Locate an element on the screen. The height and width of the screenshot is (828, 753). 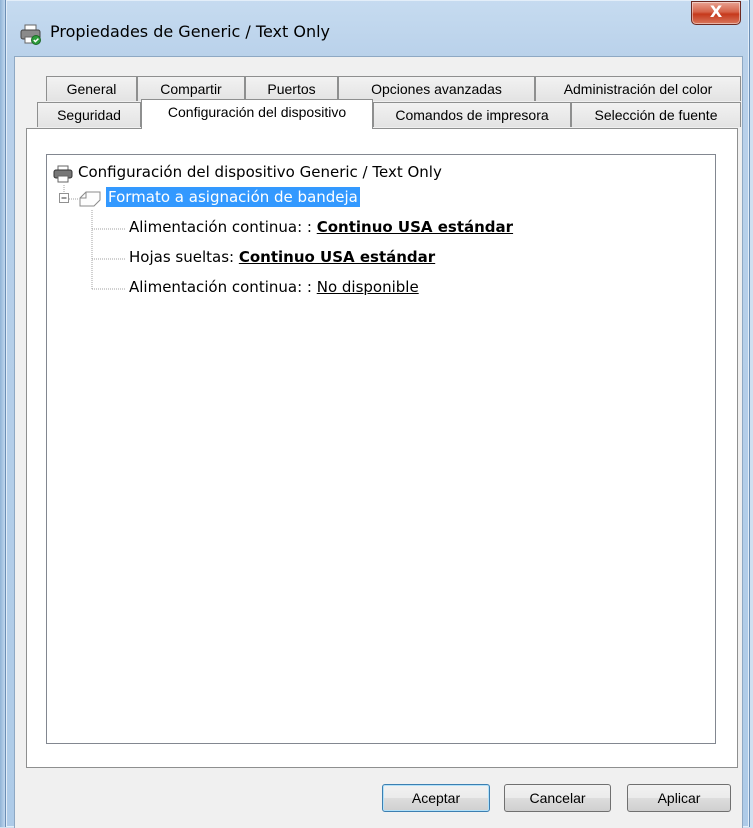
ok-button: Aceptar is located at coordinates (436, 798).